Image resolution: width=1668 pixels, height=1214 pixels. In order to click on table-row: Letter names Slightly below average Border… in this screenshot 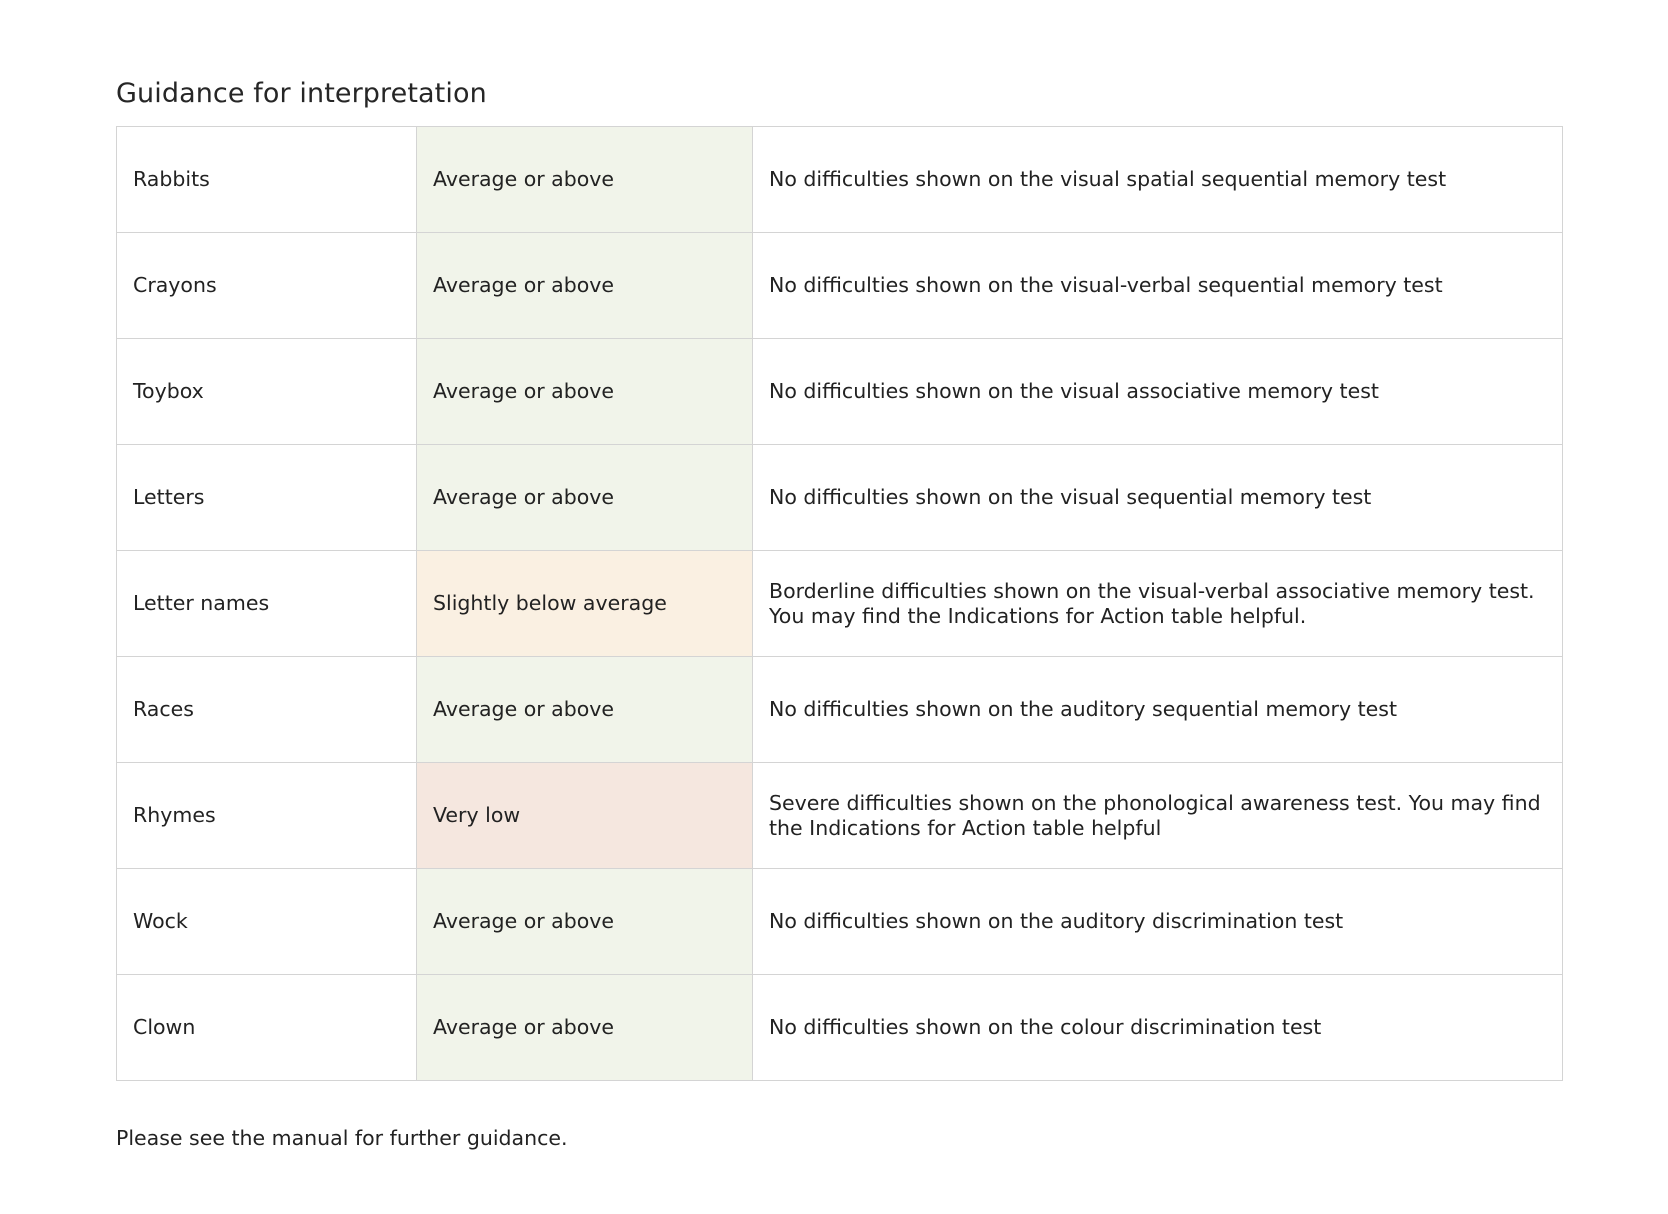, I will do `click(839, 603)`.